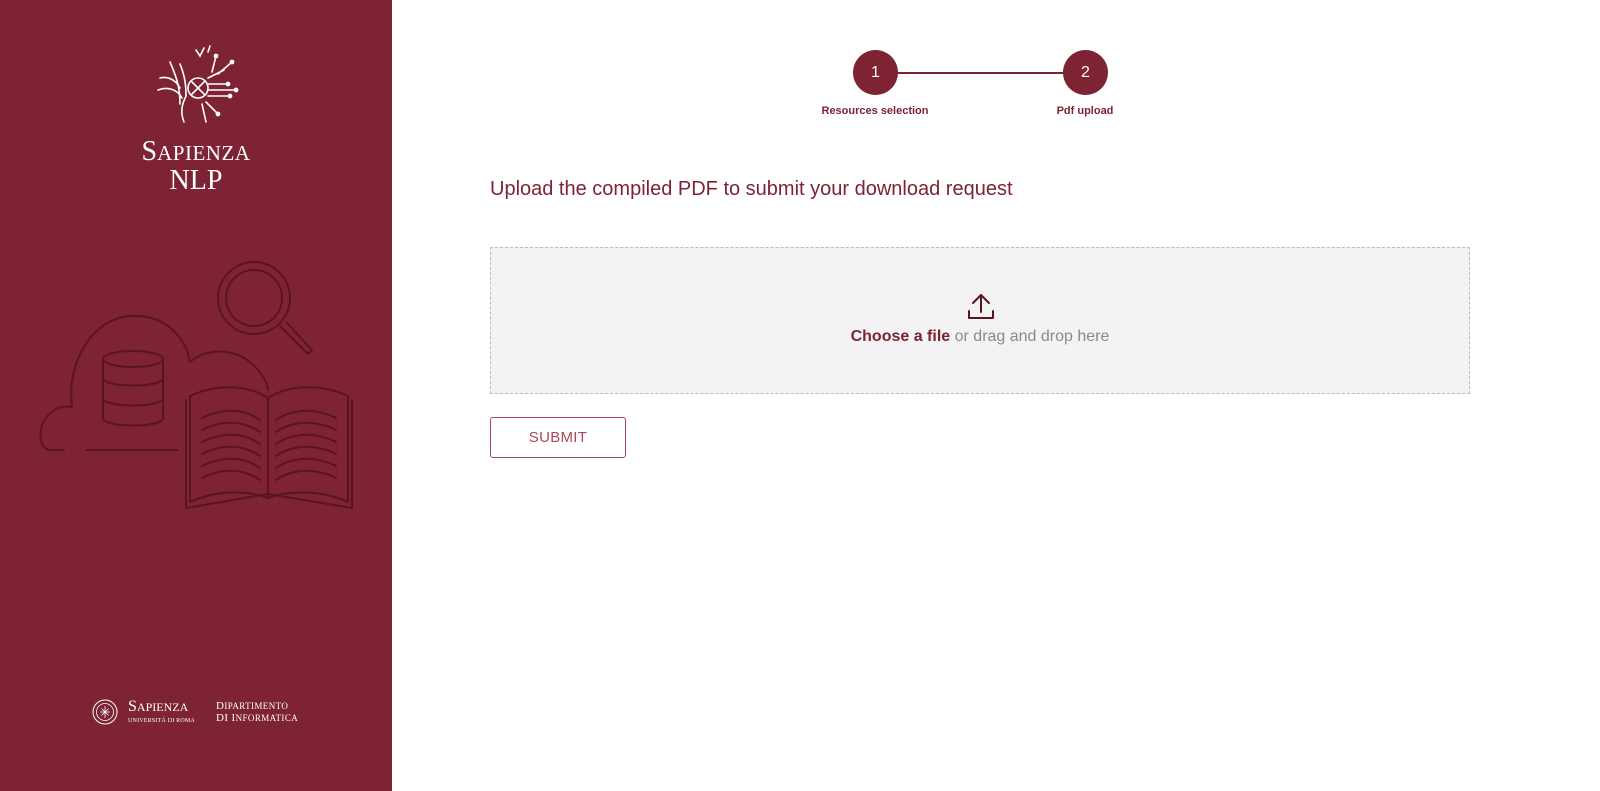  I want to click on sapienza-nlp-logo-icon, so click(198, 84).